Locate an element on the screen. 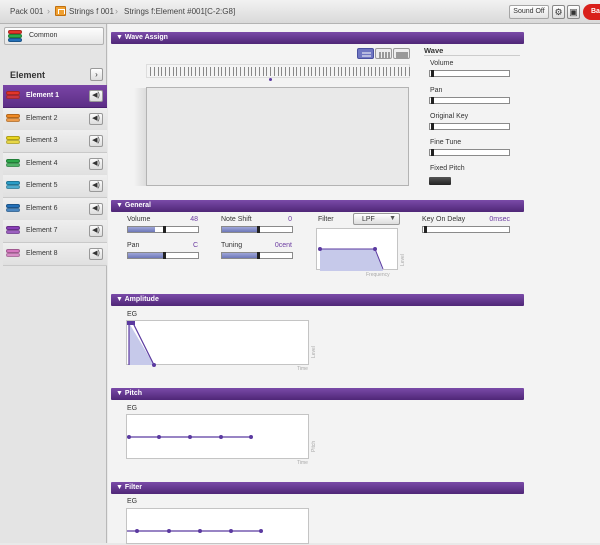  element-row: Element 7 ◀) is located at coordinates (55, 231).